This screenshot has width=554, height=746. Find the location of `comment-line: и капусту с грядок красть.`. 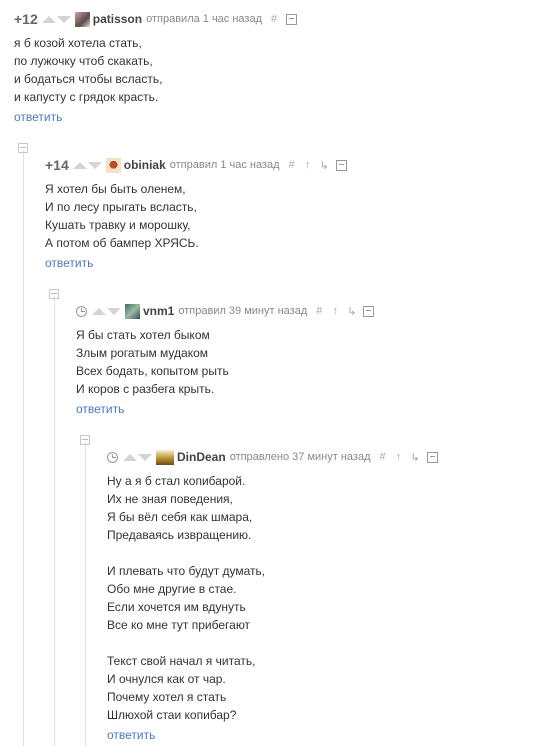

comment-line: и капусту с грядок красть. is located at coordinates (86, 97).